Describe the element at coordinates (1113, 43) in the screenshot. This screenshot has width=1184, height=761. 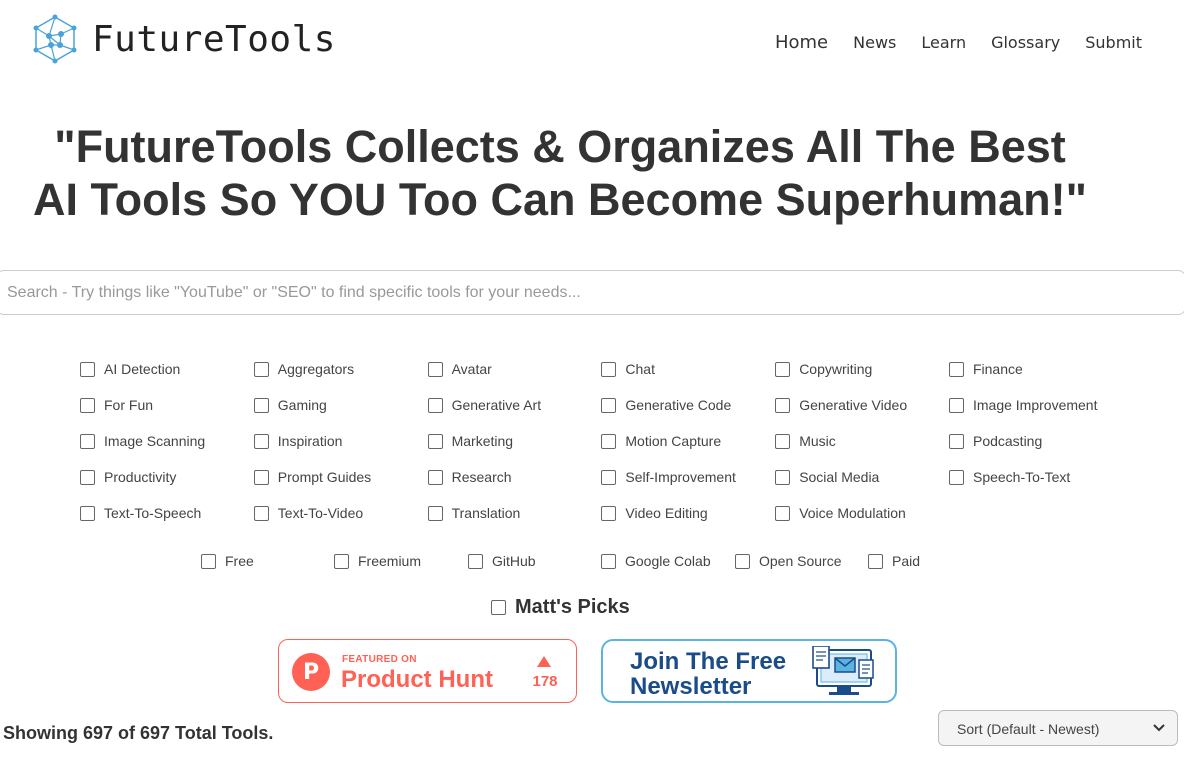
I see `nav-submit: Submit` at that location.